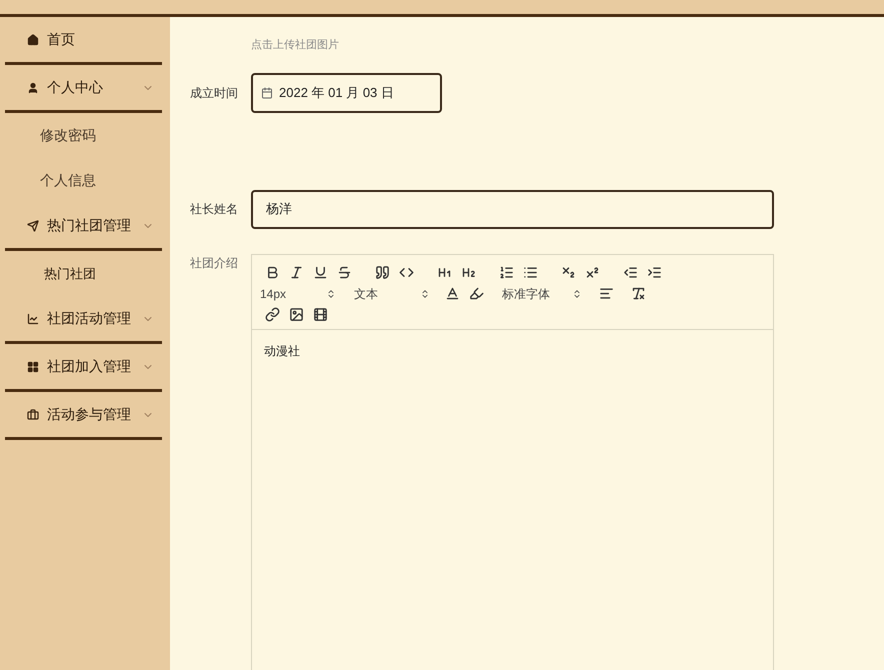 This screenshot has height=670, width=884. I want to click on sidebar-item: 社团加入管理, so click(83, 368).